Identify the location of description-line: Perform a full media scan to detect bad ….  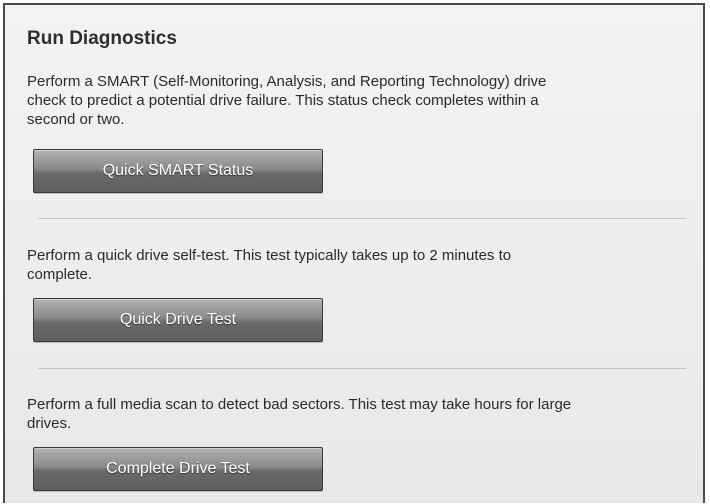
(299, 404).